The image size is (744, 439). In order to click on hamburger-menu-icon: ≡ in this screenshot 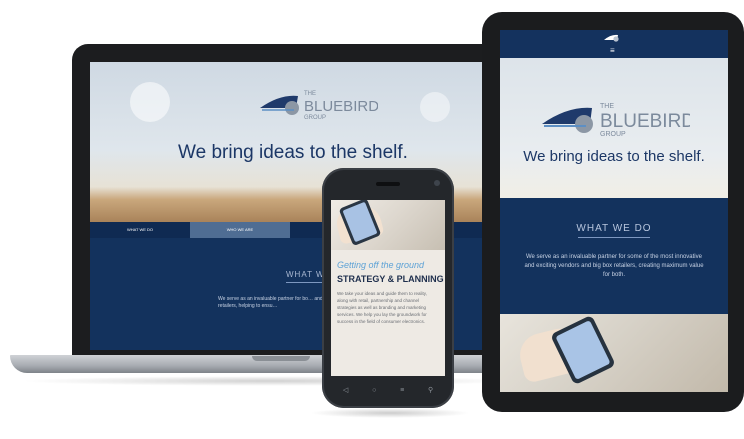, I will do `click(612, 50)`.